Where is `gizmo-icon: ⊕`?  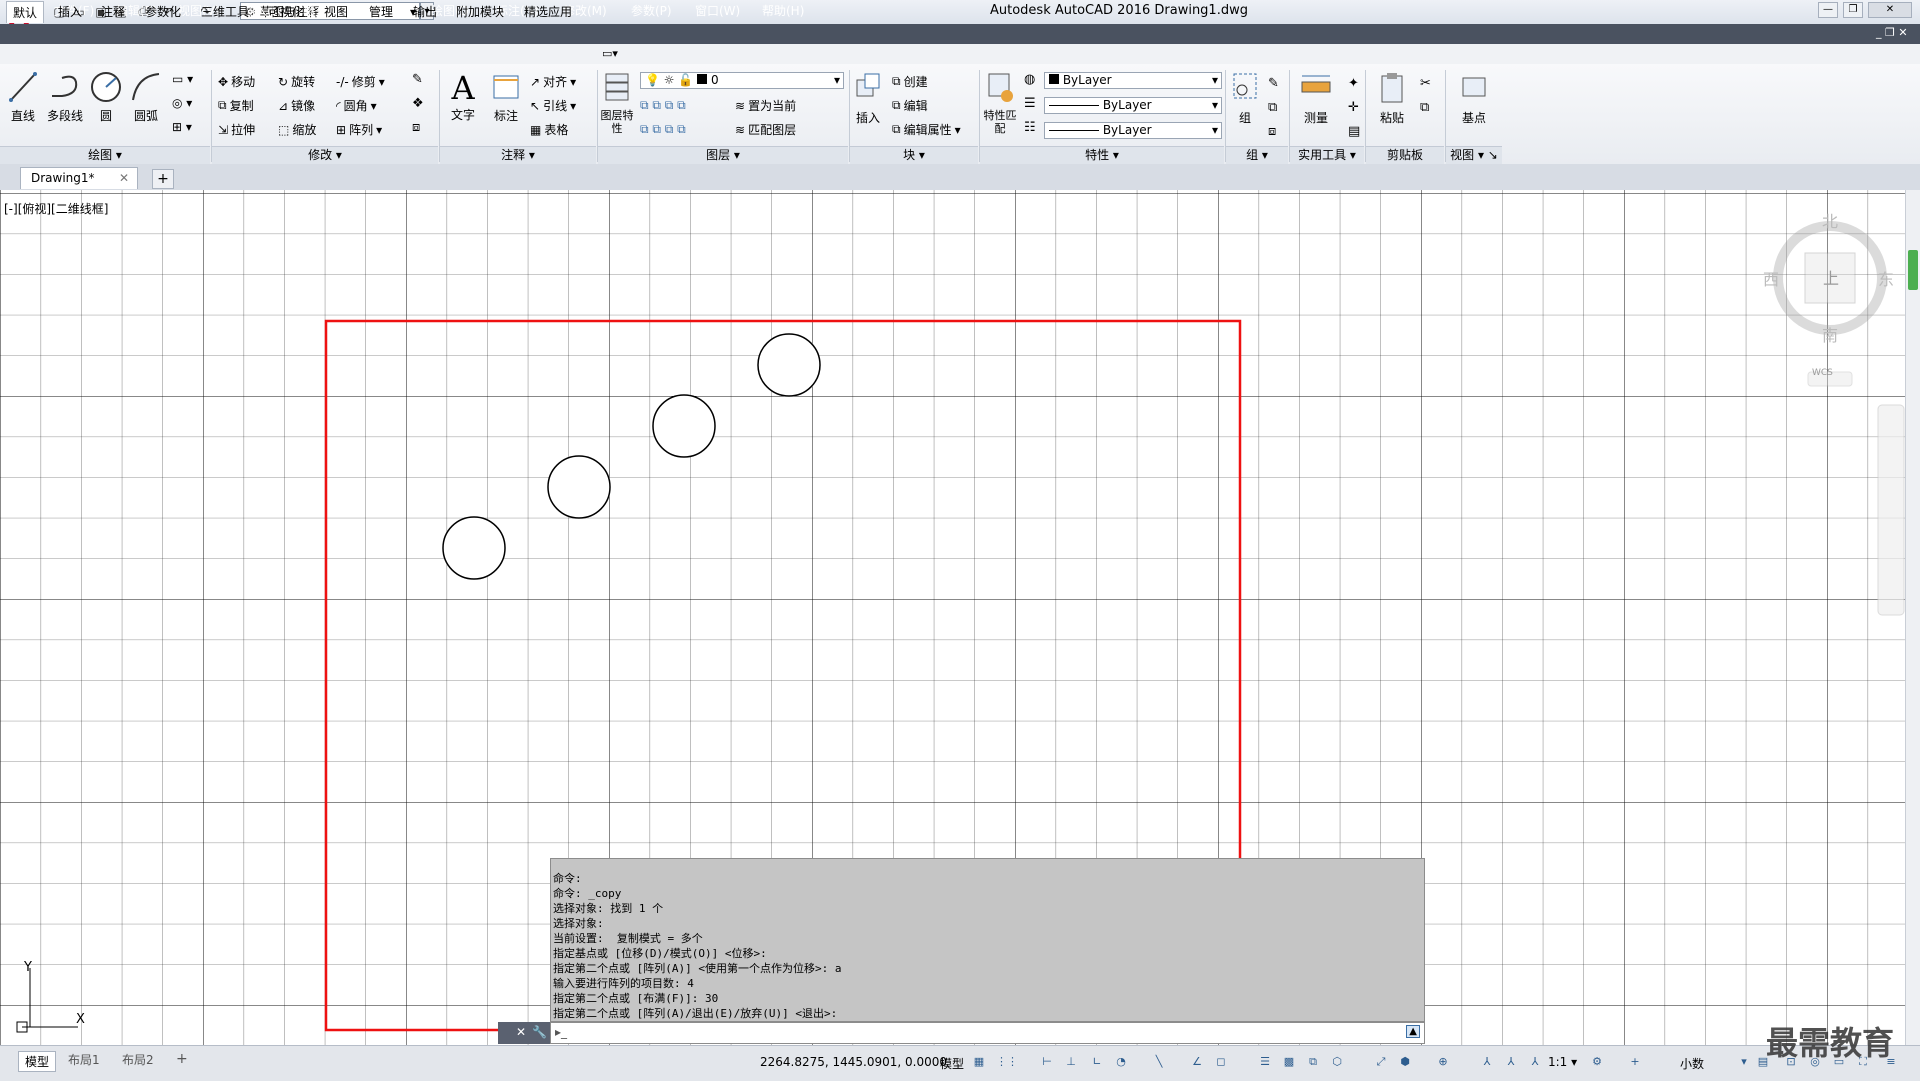
gizmo-icon: ⊕ is located at coordinates (1443, 1062).